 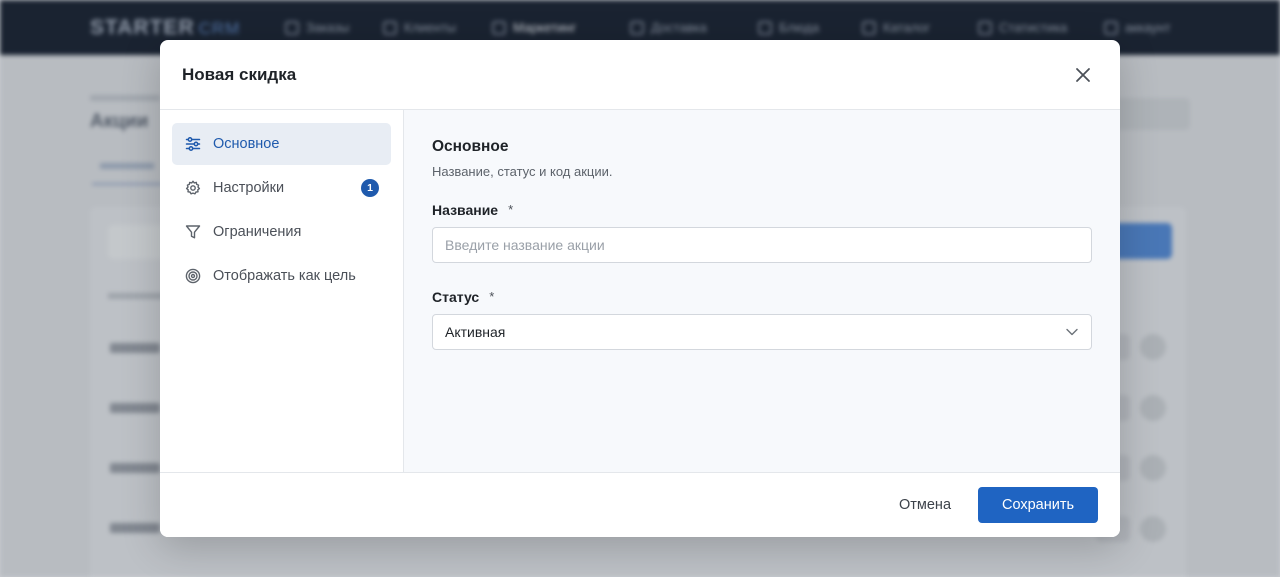 I want to click on filter-icon, so click(x=193, y=232).